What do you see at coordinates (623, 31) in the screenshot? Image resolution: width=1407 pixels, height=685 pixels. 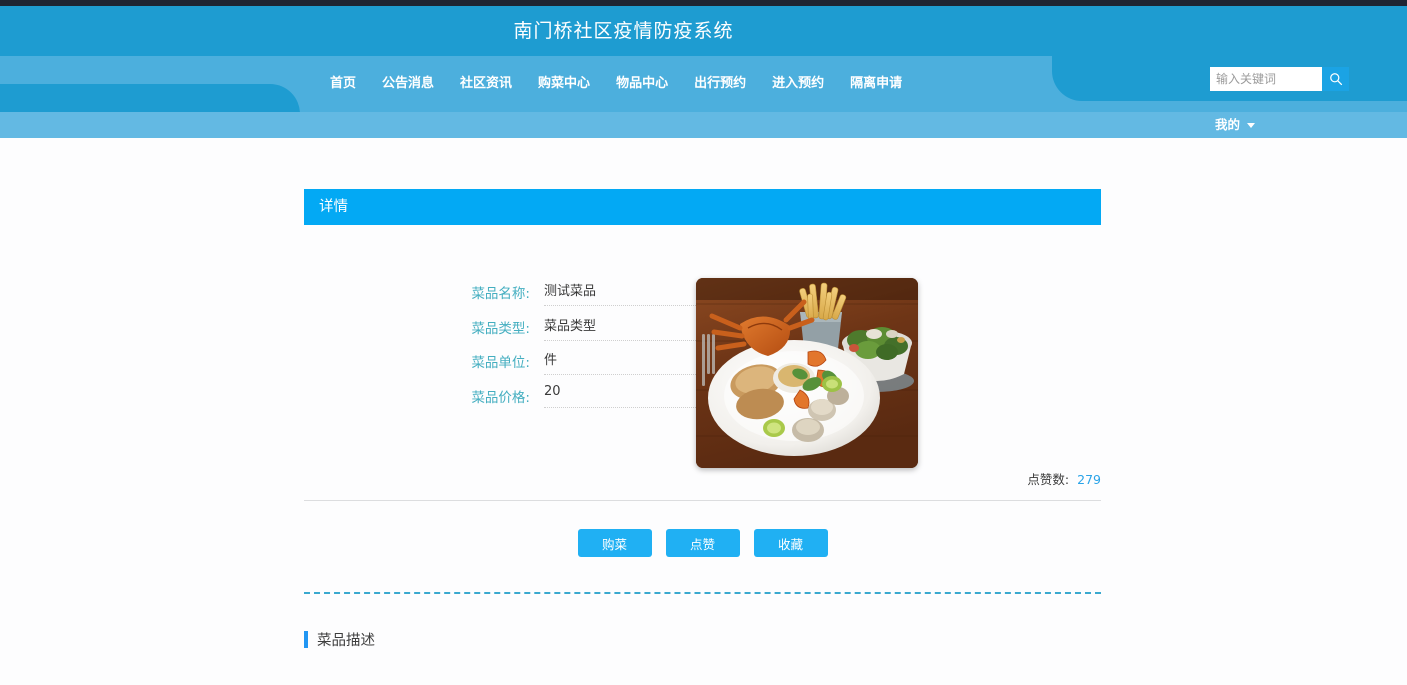 I see `site-title: 南门桥社区疫情防疫系统` at bounding box center [623, 31].